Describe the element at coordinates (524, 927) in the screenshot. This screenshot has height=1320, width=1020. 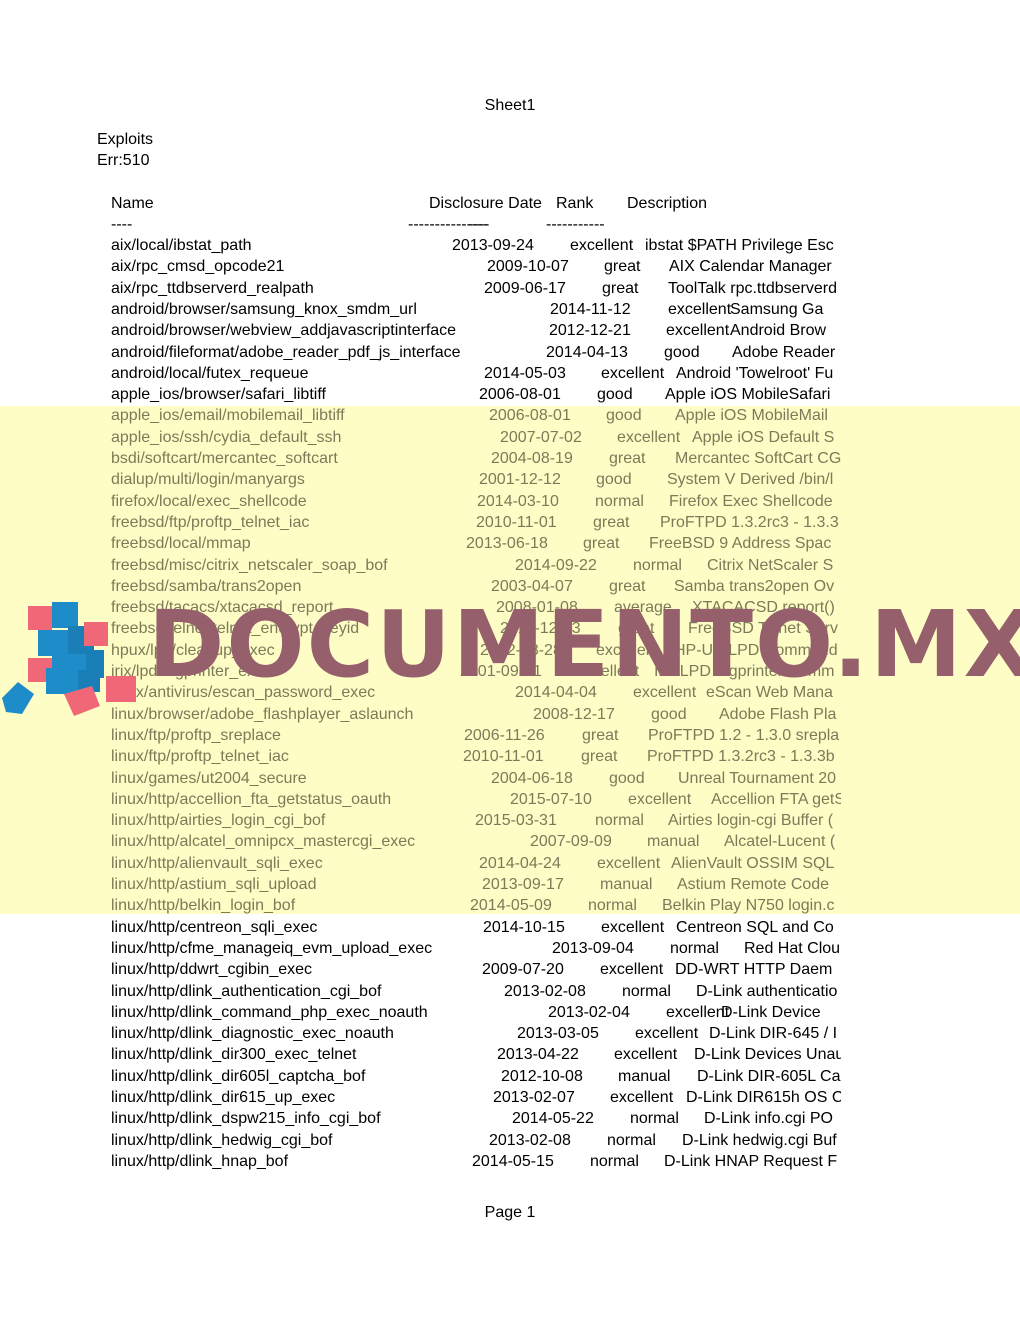
I see `cell-date: 2014-10-15` at that location.